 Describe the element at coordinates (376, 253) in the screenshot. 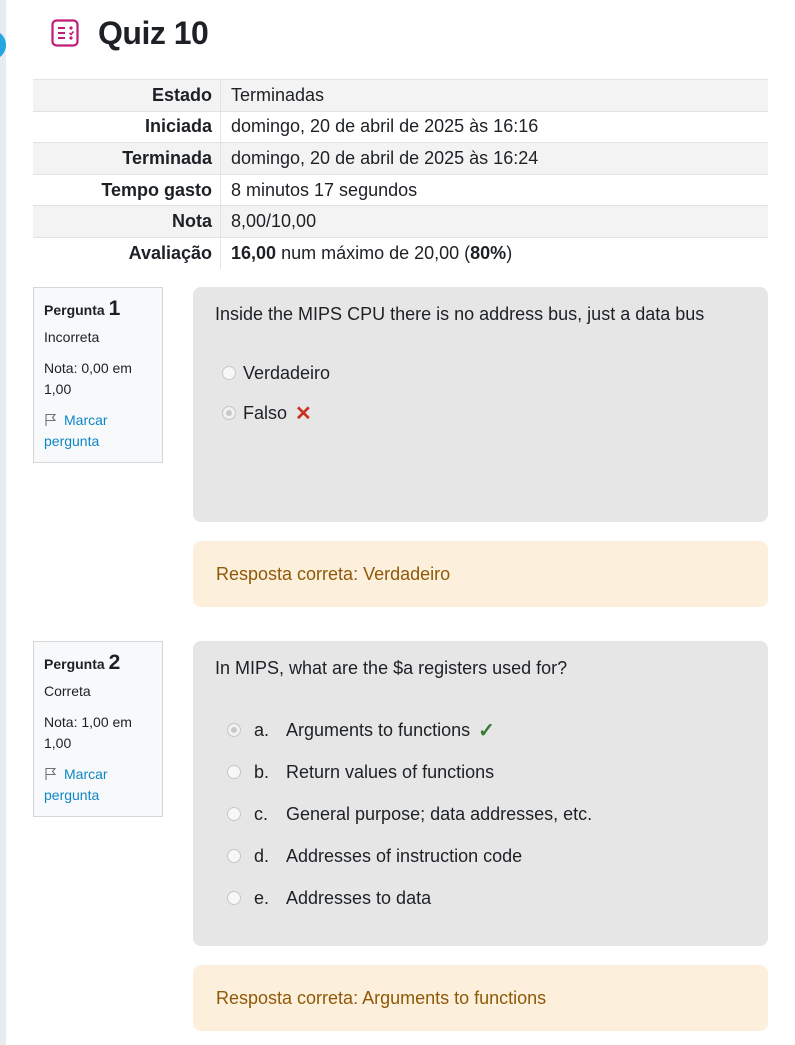

I see `grade-text: num máximo de 20,00 (` at that location.